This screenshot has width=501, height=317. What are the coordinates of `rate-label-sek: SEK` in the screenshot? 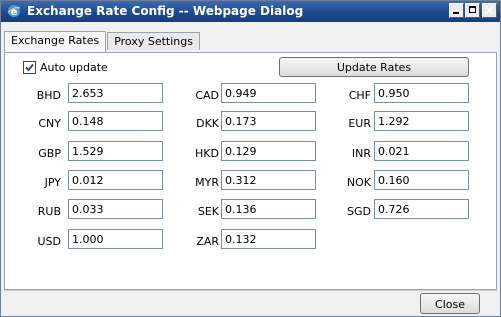 It's located at (208, 211).